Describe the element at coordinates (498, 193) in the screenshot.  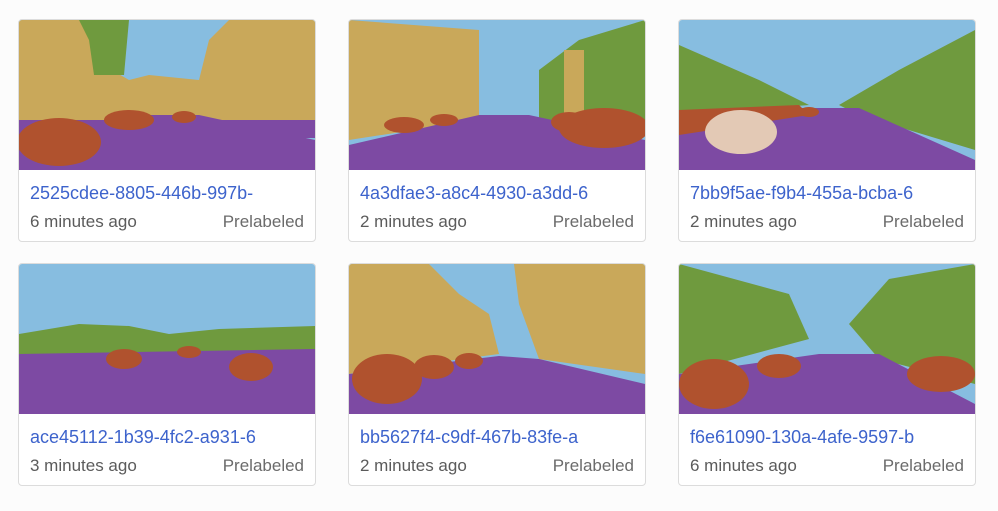
I see `image-name-link: 4a3dfae3-a8c4-4930-a3dd-6` at that location.